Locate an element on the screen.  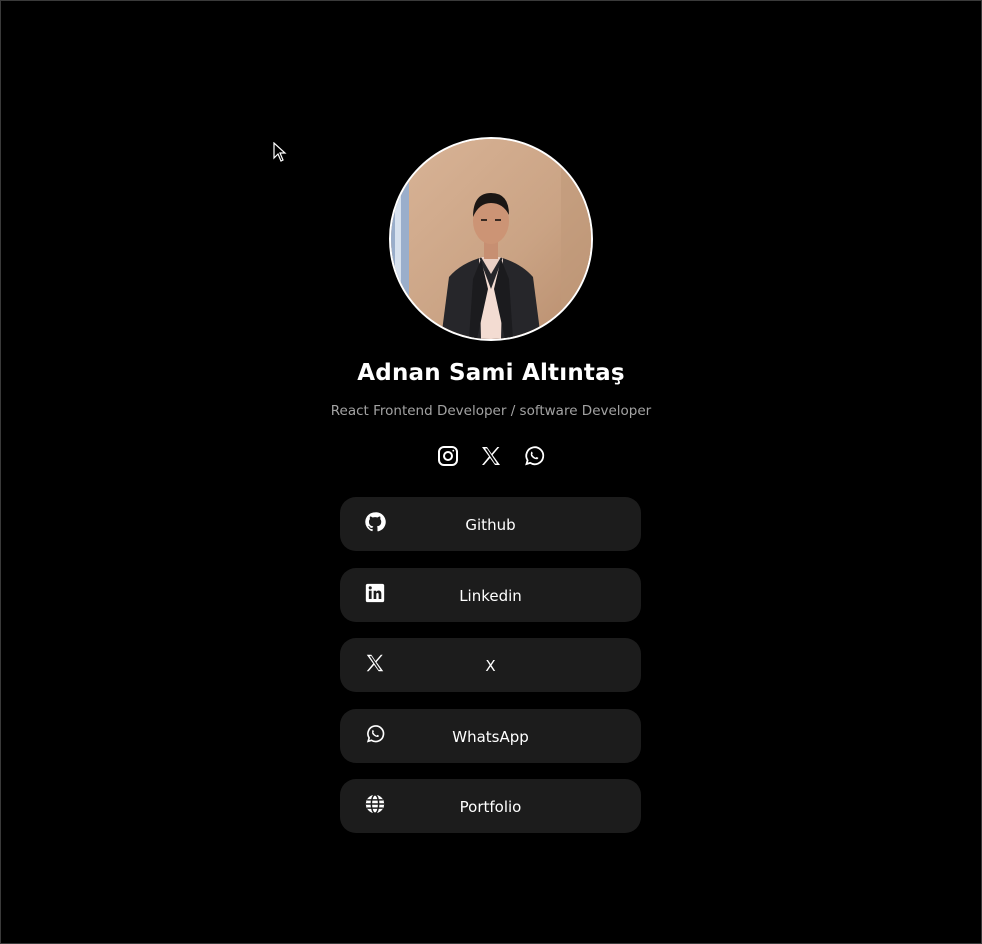
link-label: X is located at coordinates (490, 666).